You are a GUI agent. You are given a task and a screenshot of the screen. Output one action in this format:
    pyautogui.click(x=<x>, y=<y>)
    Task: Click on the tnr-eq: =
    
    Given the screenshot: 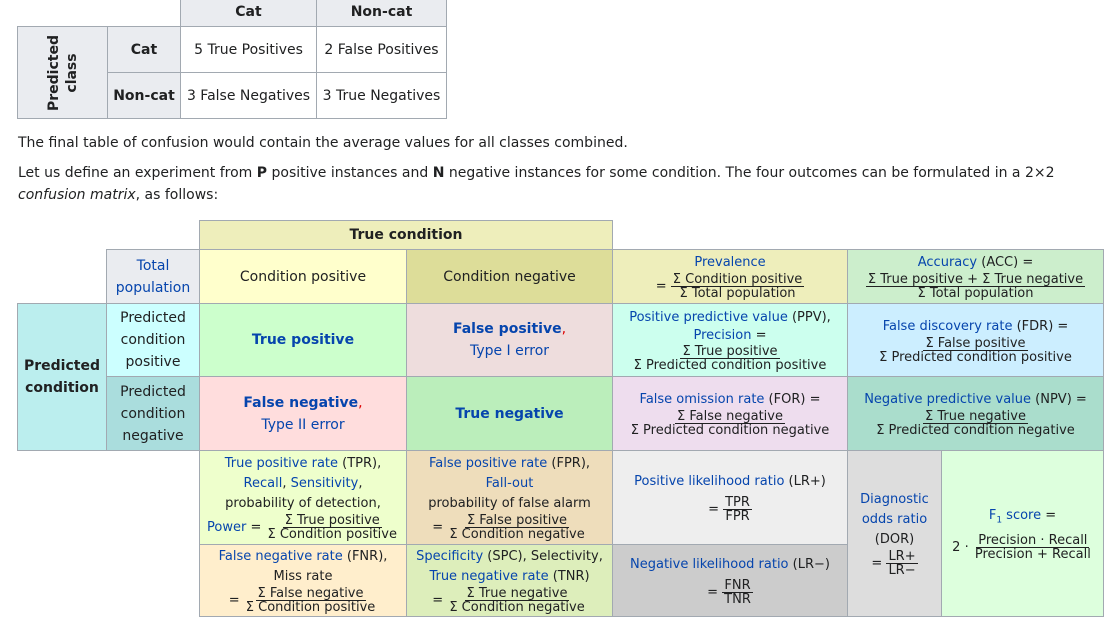 What is the action you would take?
    pyautogui.click(x=438, y=600)
    